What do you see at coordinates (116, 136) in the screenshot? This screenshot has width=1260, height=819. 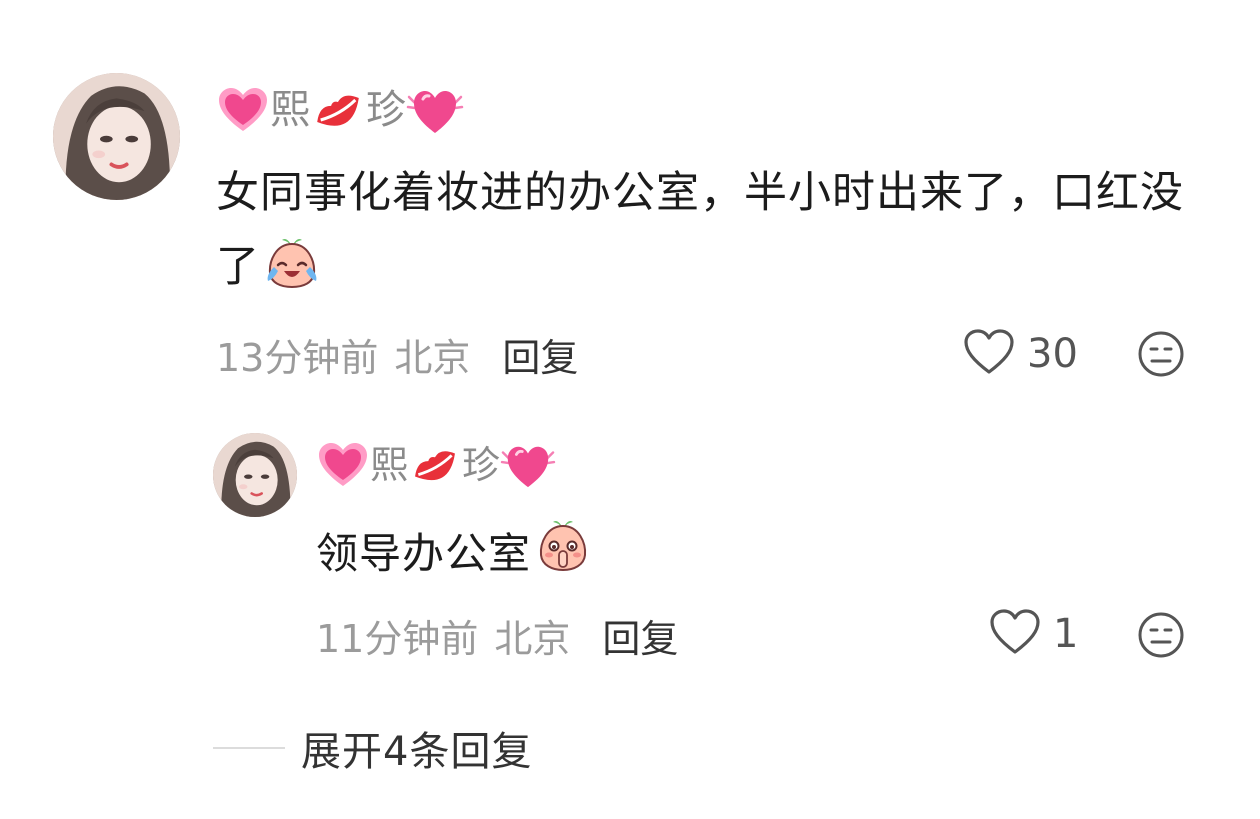 I see `user-avatar` at bounding box center [116, 136].